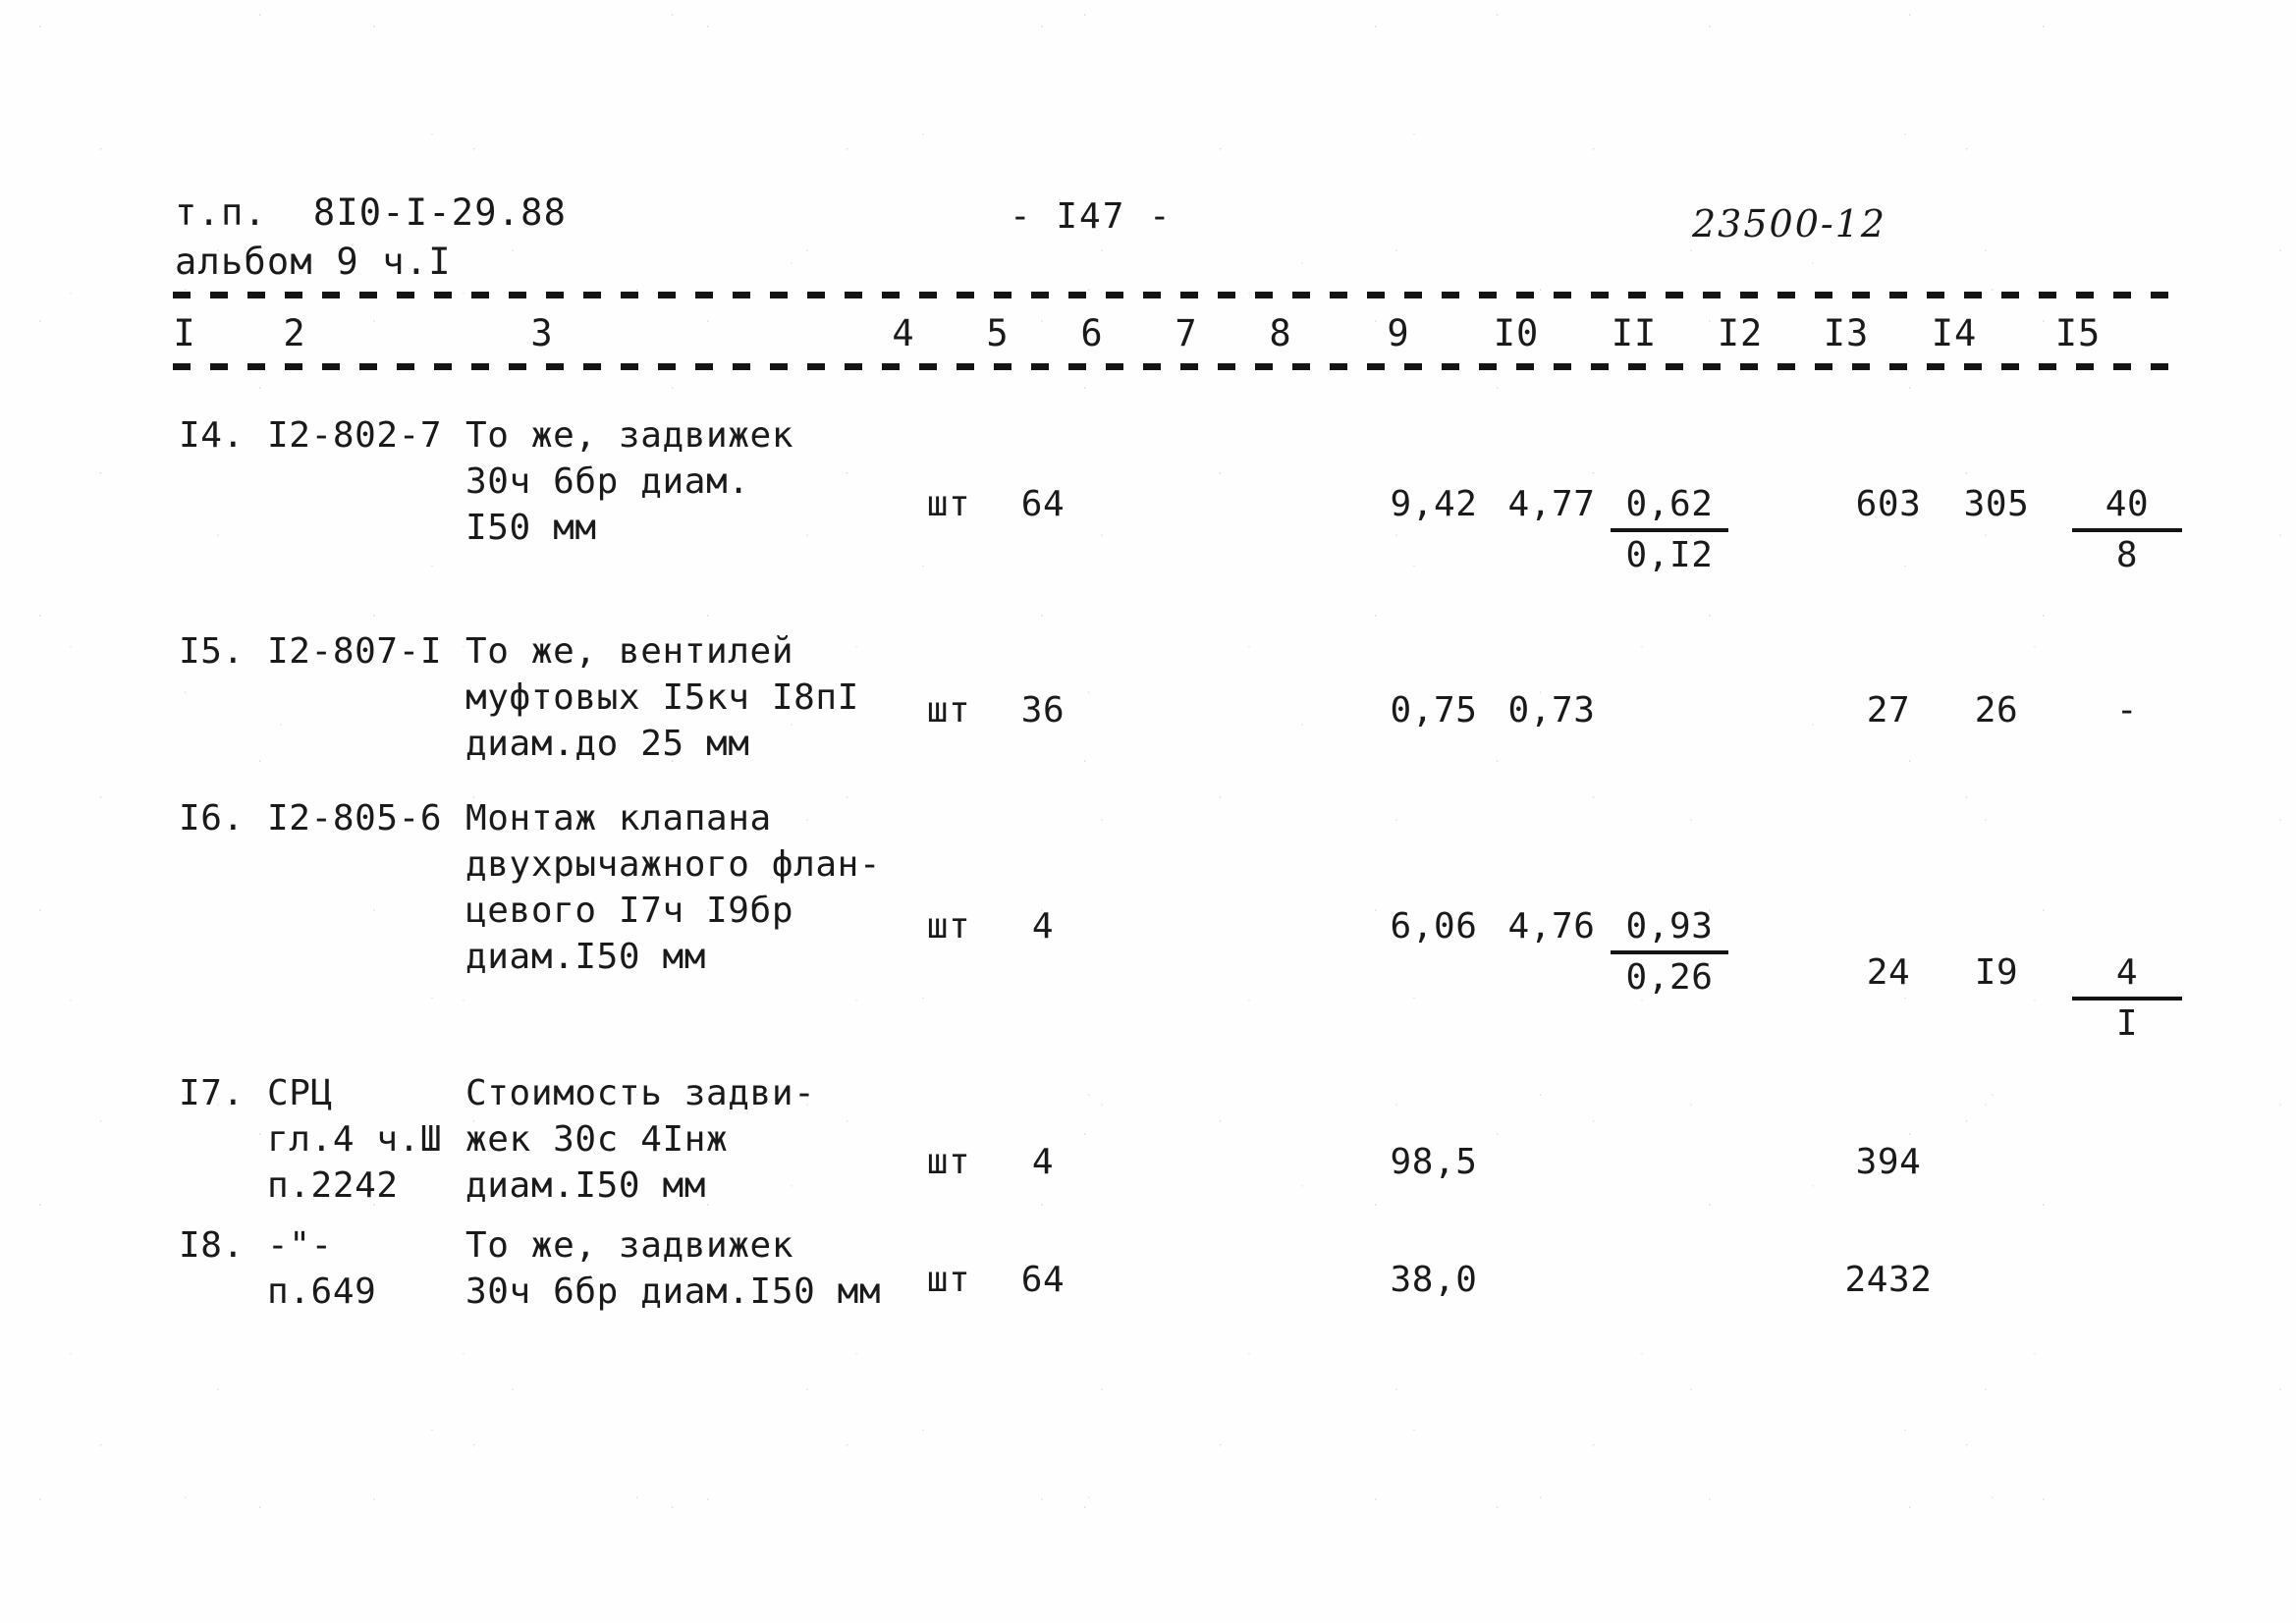 Image resolution: width=2296 pixels, height=1623 pixels. What do you see at coordinates (221, 213) in the screenshot?
I see `project-code-label: т.п.` at bounding box center [221, 213].